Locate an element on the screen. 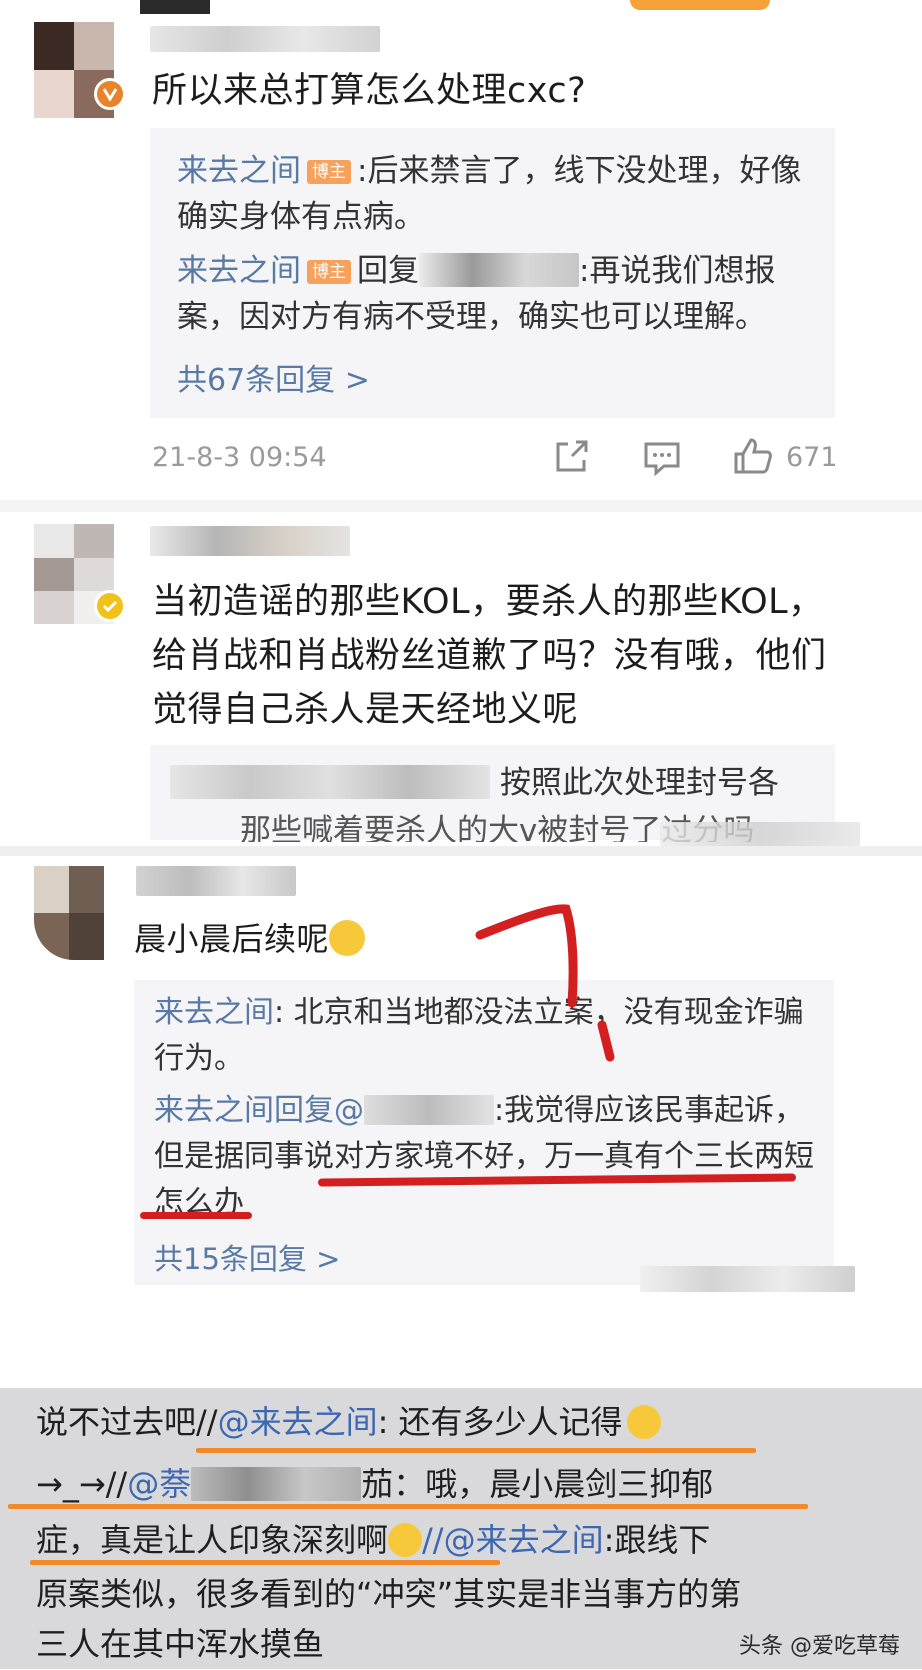 This screenshot has width=922, height=1670. top-avatar-fragment is located at coordinates (175, 7).